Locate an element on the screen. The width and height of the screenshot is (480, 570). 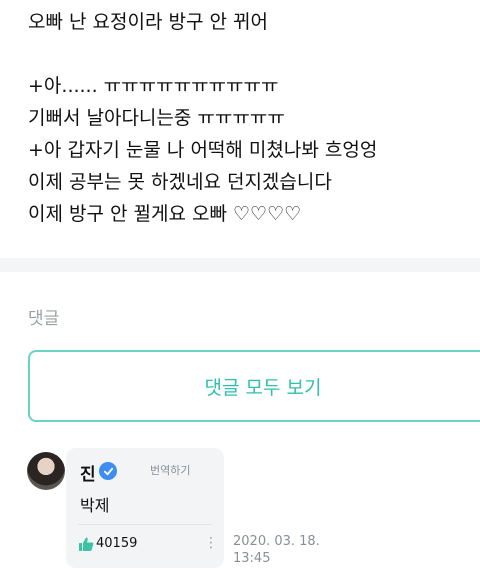
view-all-comments-button: 댓글 모두 보기 is located at coordinates (254, 386).